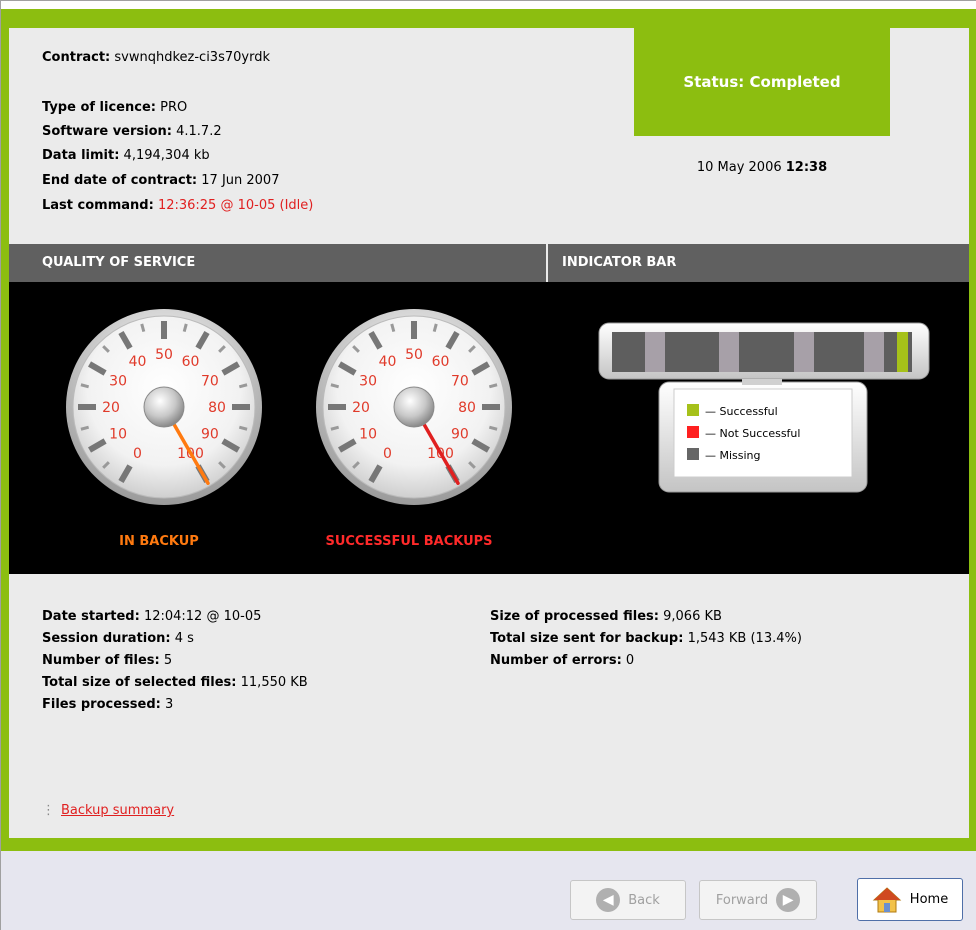 The image size is (976, 930). I want to click on gauge-tick-label: 20, so click(361, 408).